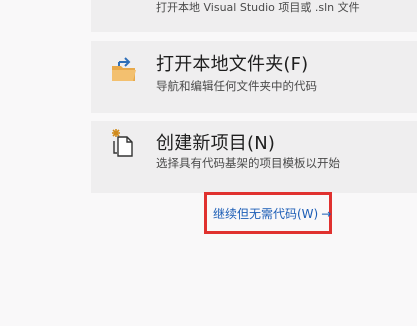  Describe the element at coordinates (254, 16) in the screenshot. I see `open-project-card: 打开本地 Visual Studio 项目或 .sln 文件` at that location.